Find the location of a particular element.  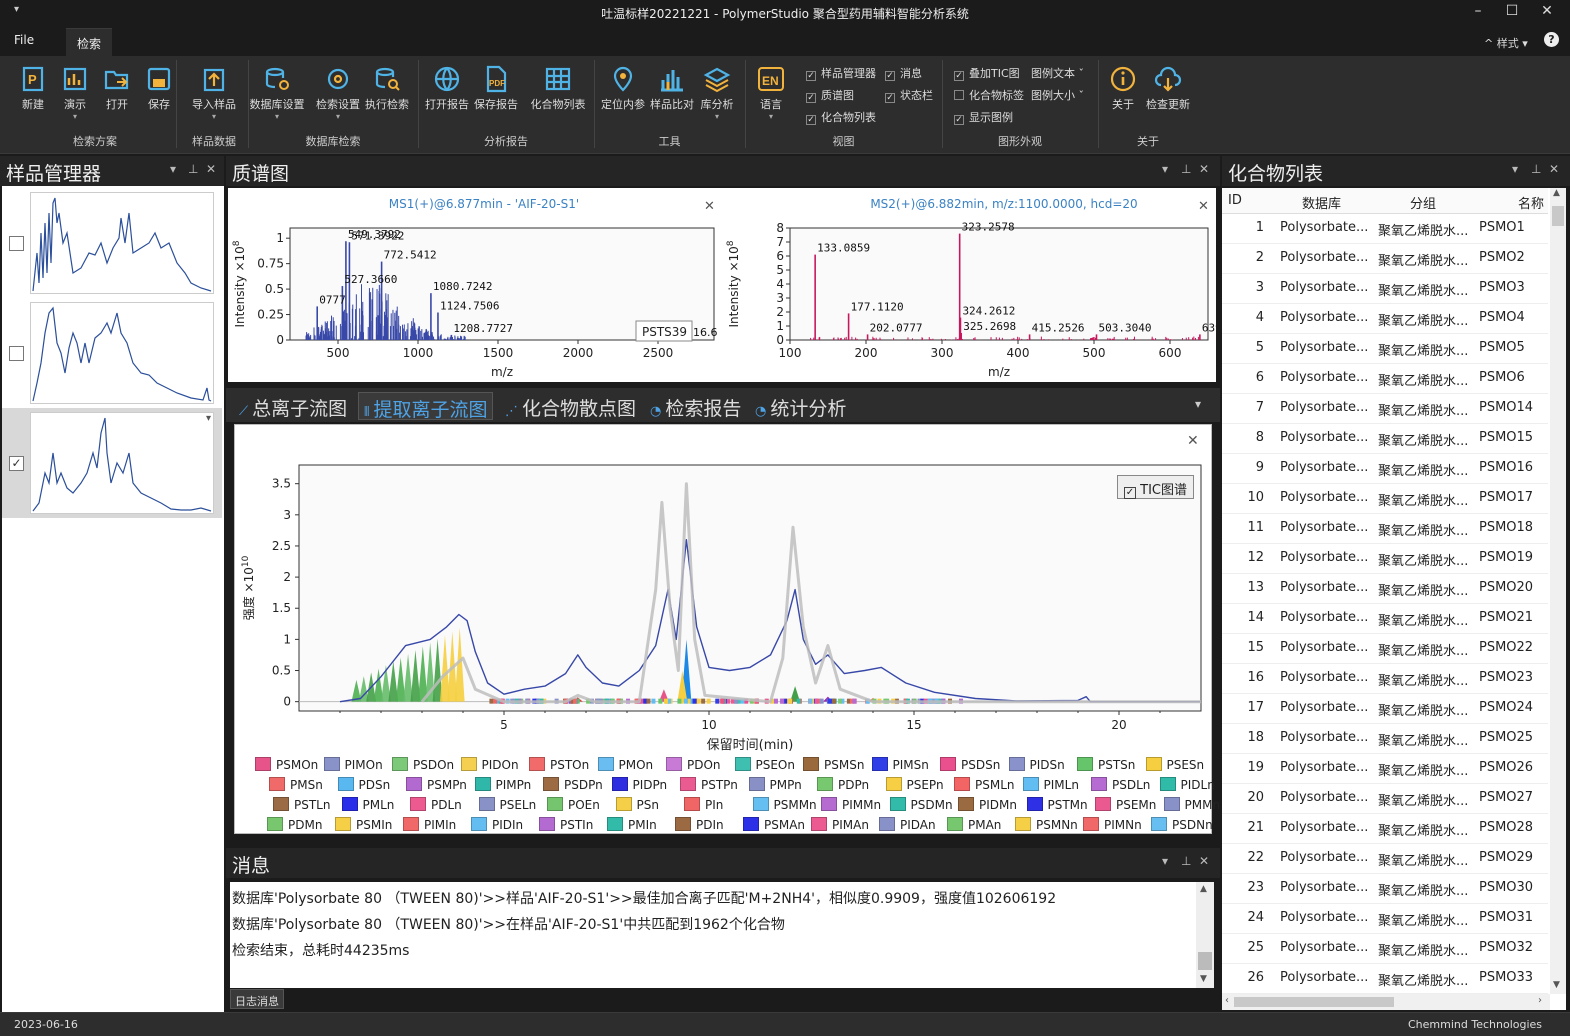

ribbon-button-grid: 化合物列表 is located at coordinates (558, 88).